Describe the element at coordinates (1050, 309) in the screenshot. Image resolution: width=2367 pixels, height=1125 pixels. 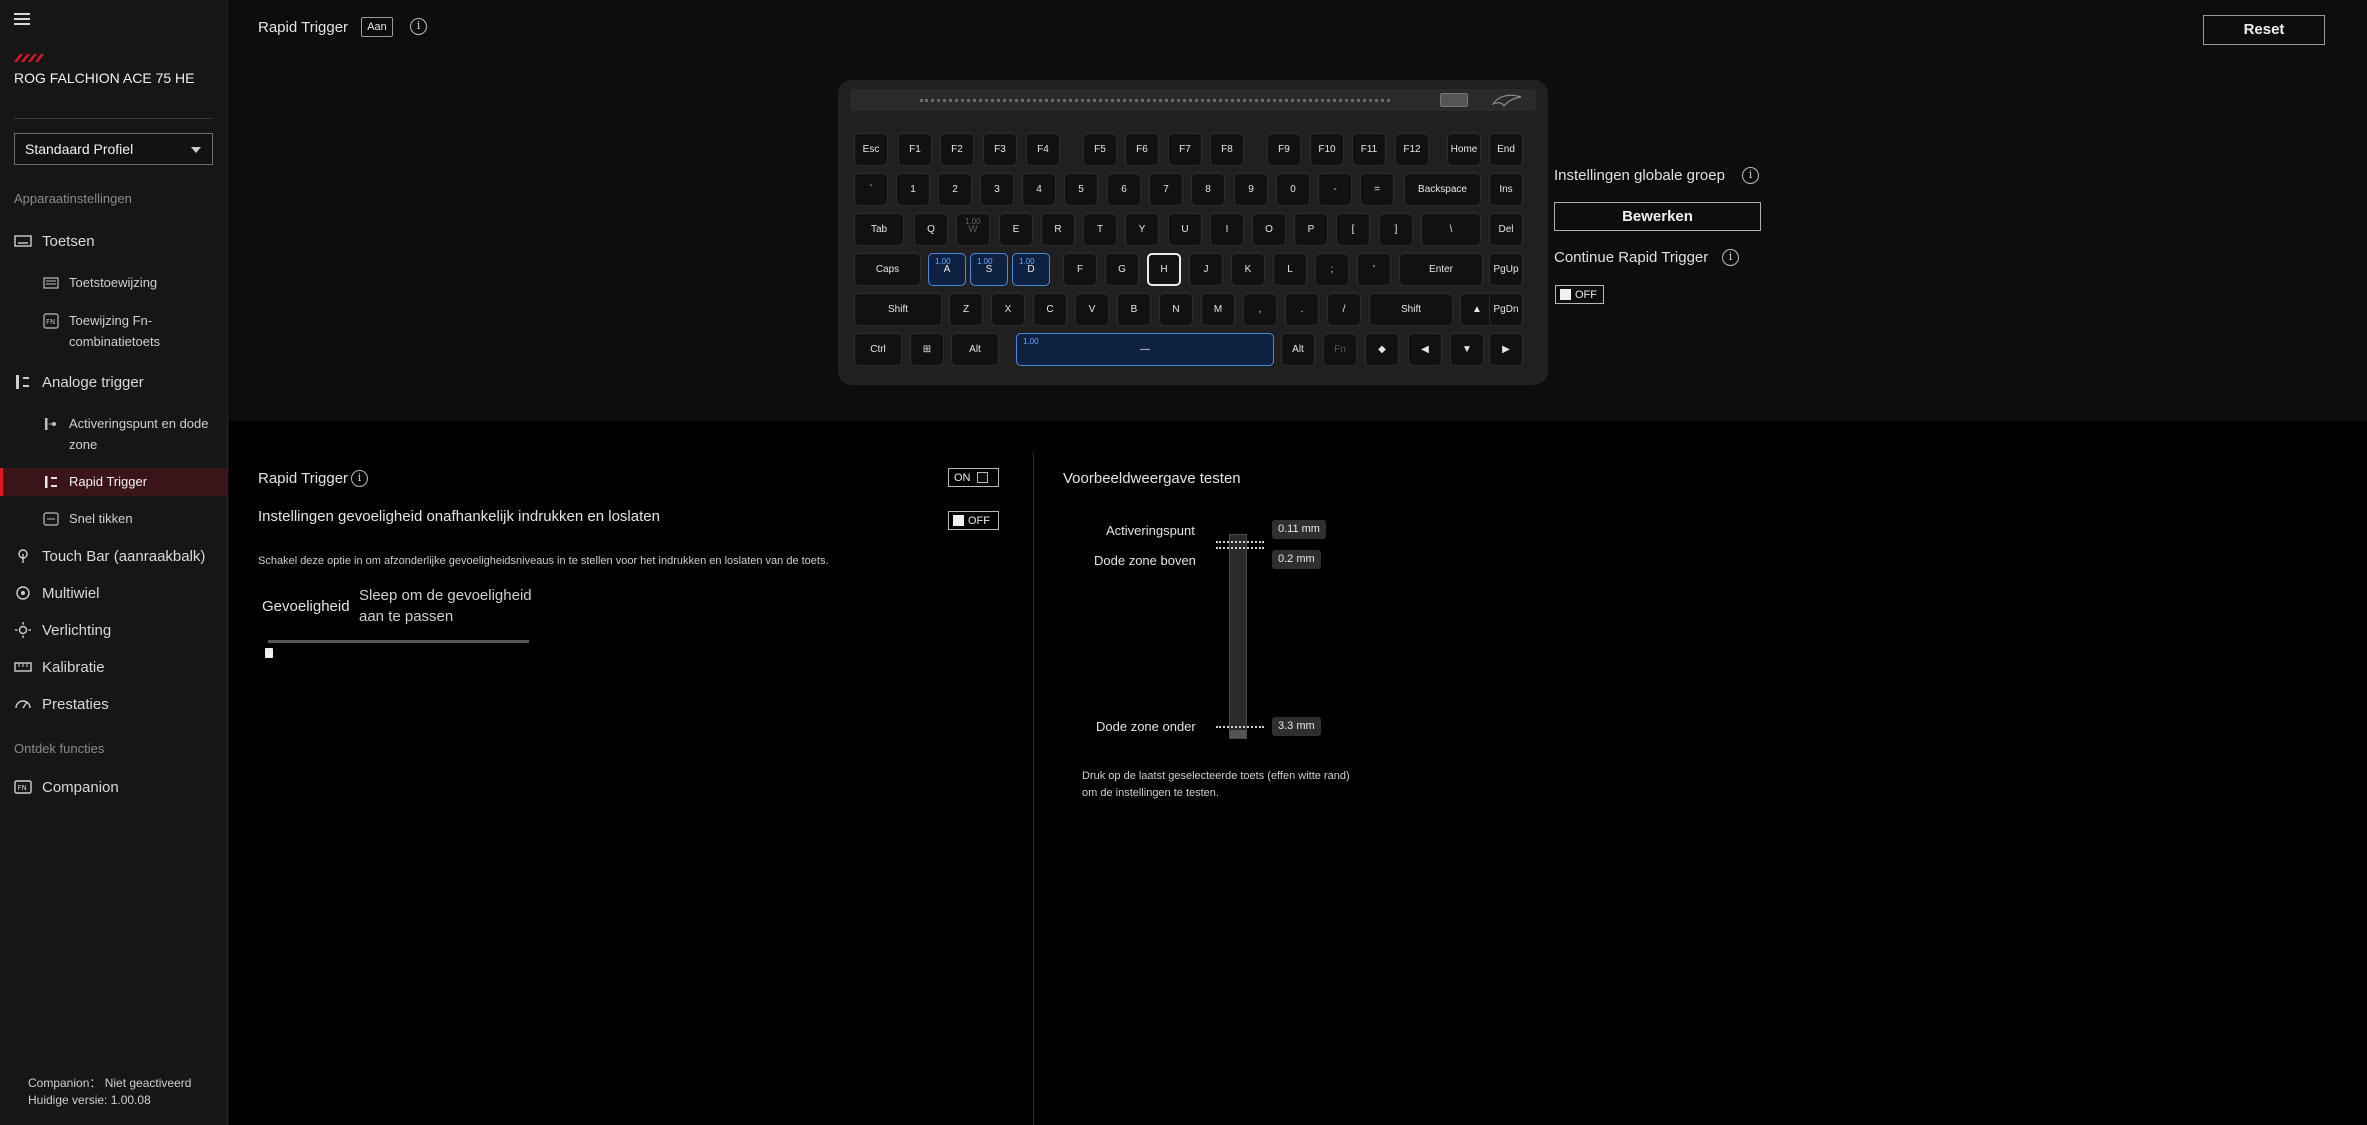
I see `key-c-key: C` at that location.